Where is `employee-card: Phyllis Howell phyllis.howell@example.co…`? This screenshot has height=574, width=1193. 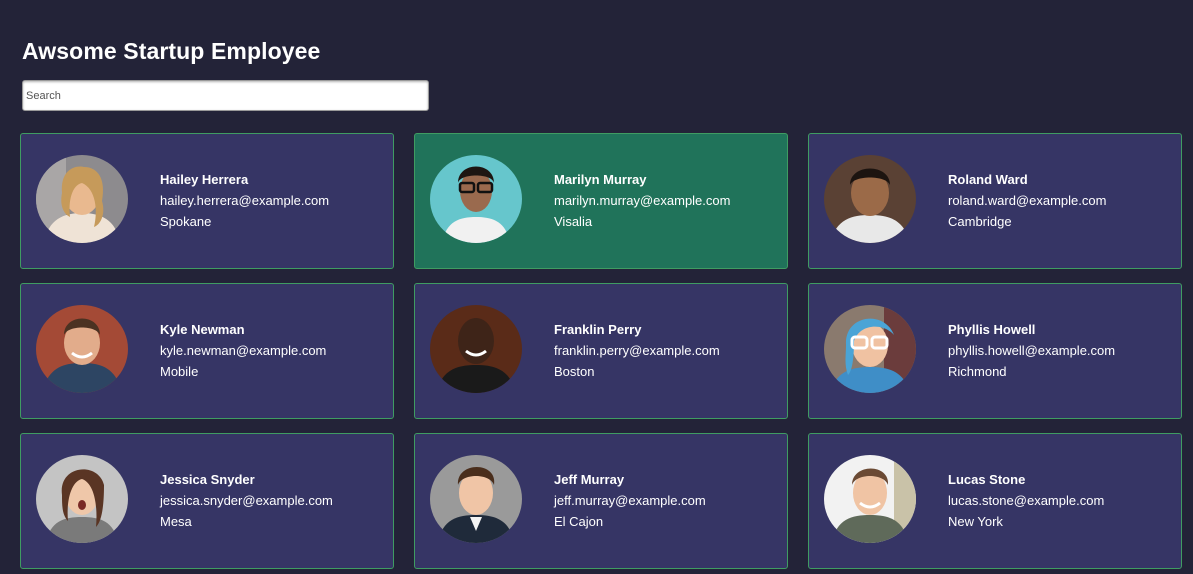
employee-card: Phyllis Howell phyllis.howell@example.co… is located at coordinates (995, 351).